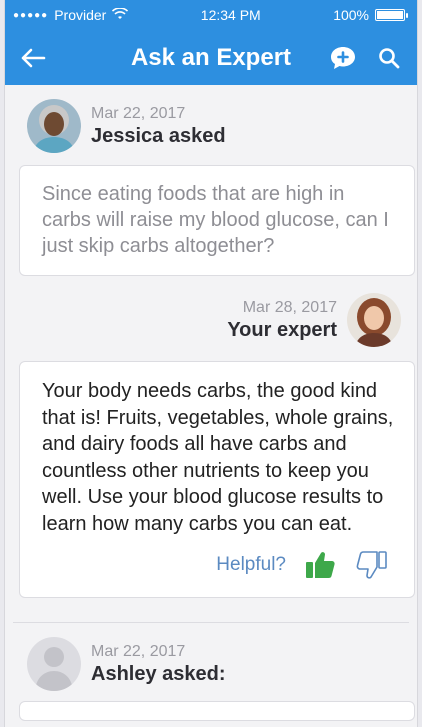 This screenshot has width=422, height=727. I want to click on answer-meta: Mar 28, 2017 Your expert, so click(282, 320).